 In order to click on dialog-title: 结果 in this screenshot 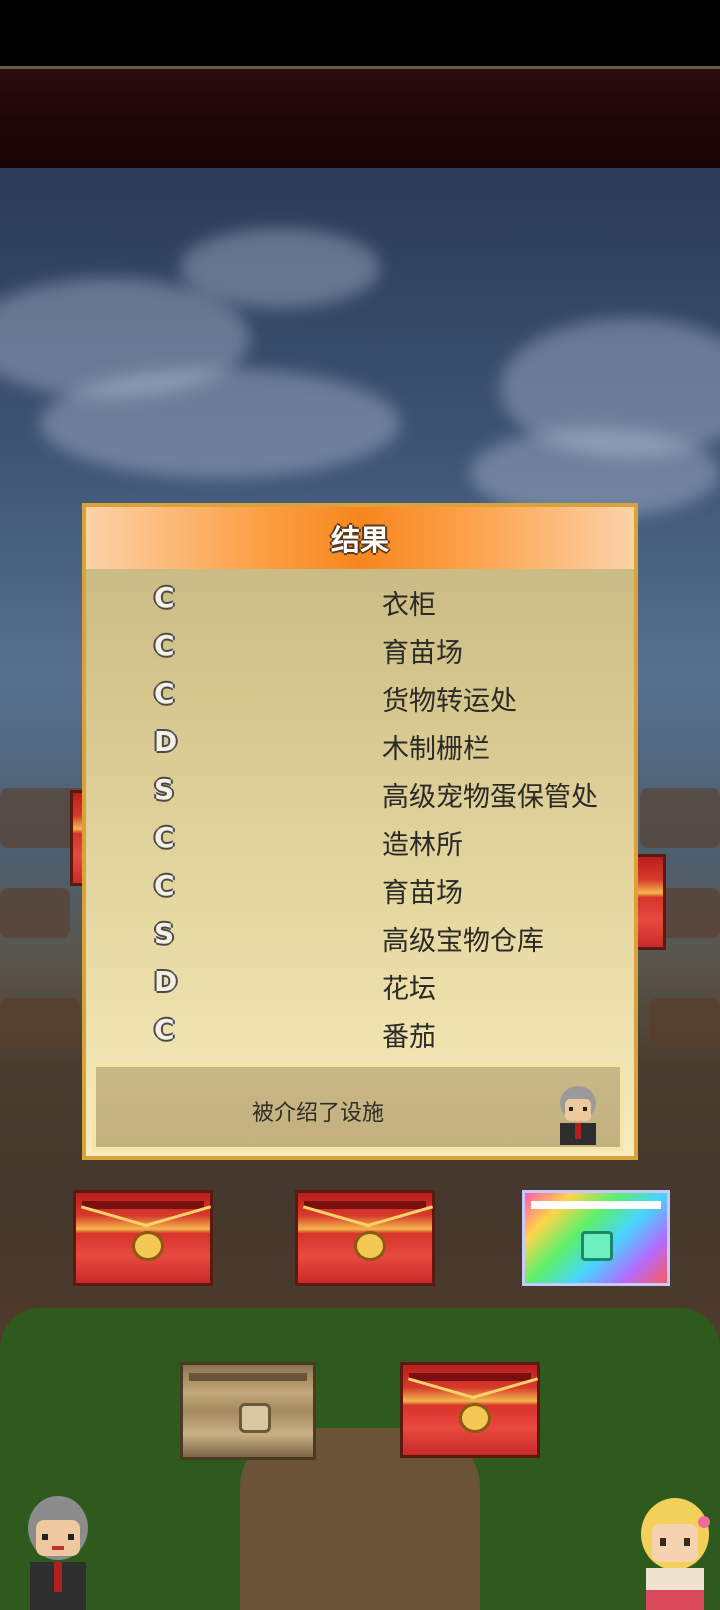, I will do `click(359, 540)`.